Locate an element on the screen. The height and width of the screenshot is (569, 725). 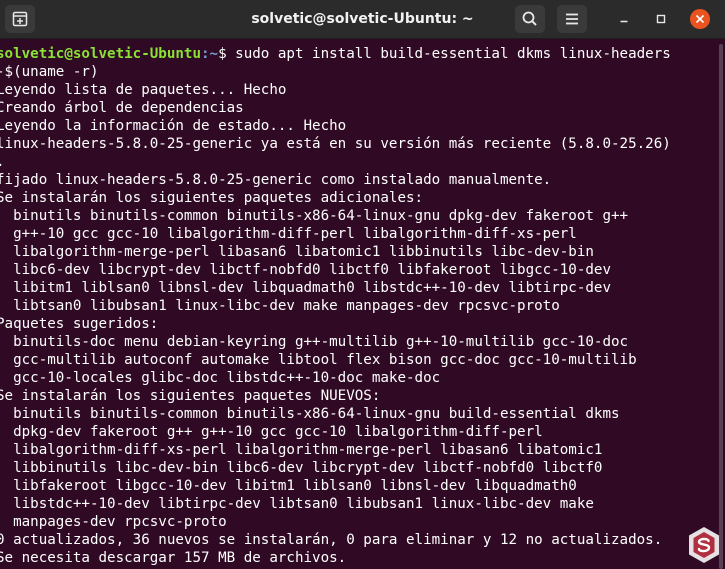
search-icon is located at coordinates (529, 18).